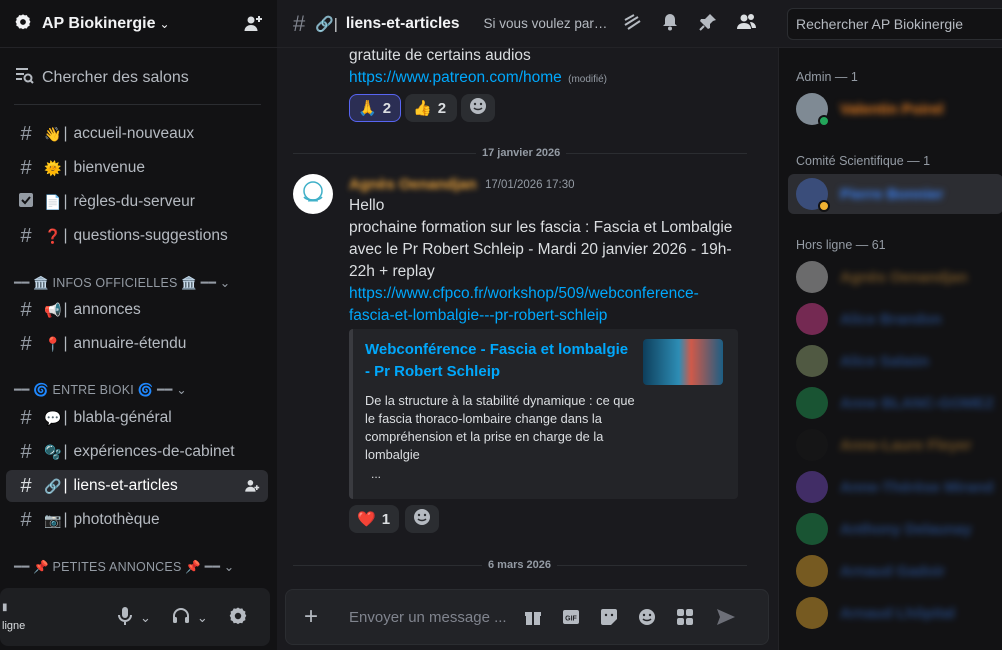  What do you see at coordinates (904, 277) in the screenshot?
I see `member-name: Agnès Oenandjan` at bounding box center [904, 277].